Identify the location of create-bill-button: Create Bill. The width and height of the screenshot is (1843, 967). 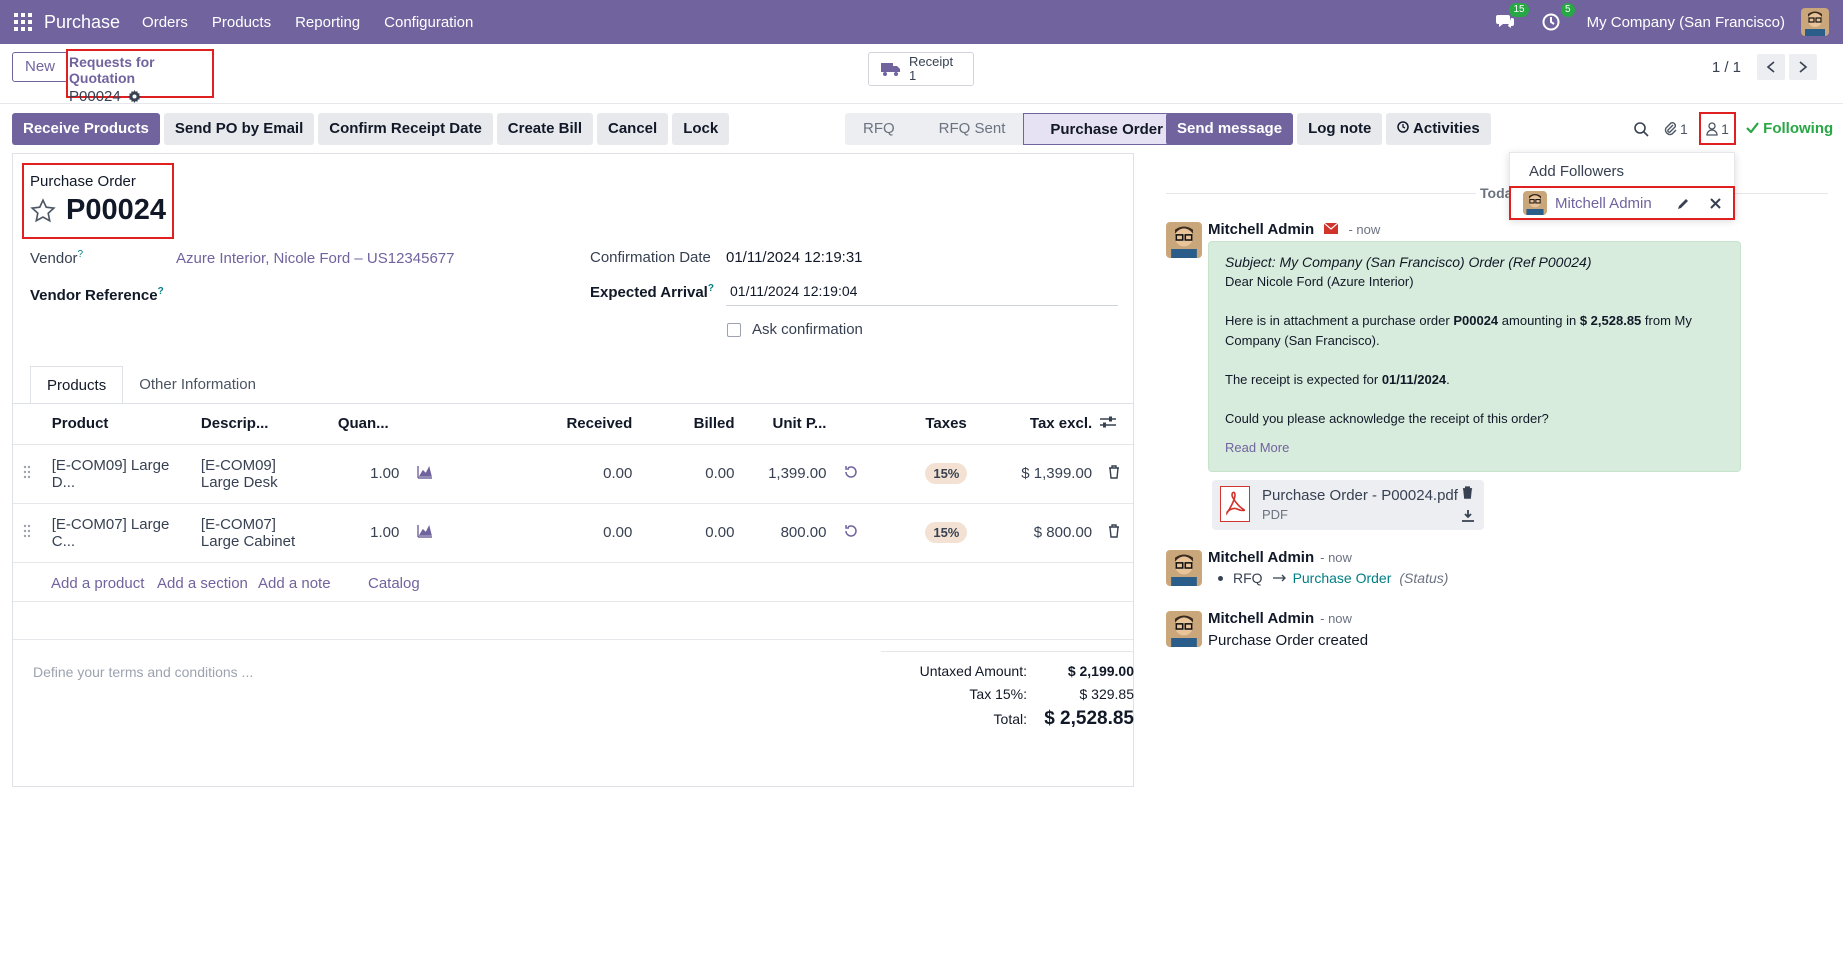
(544, 129).